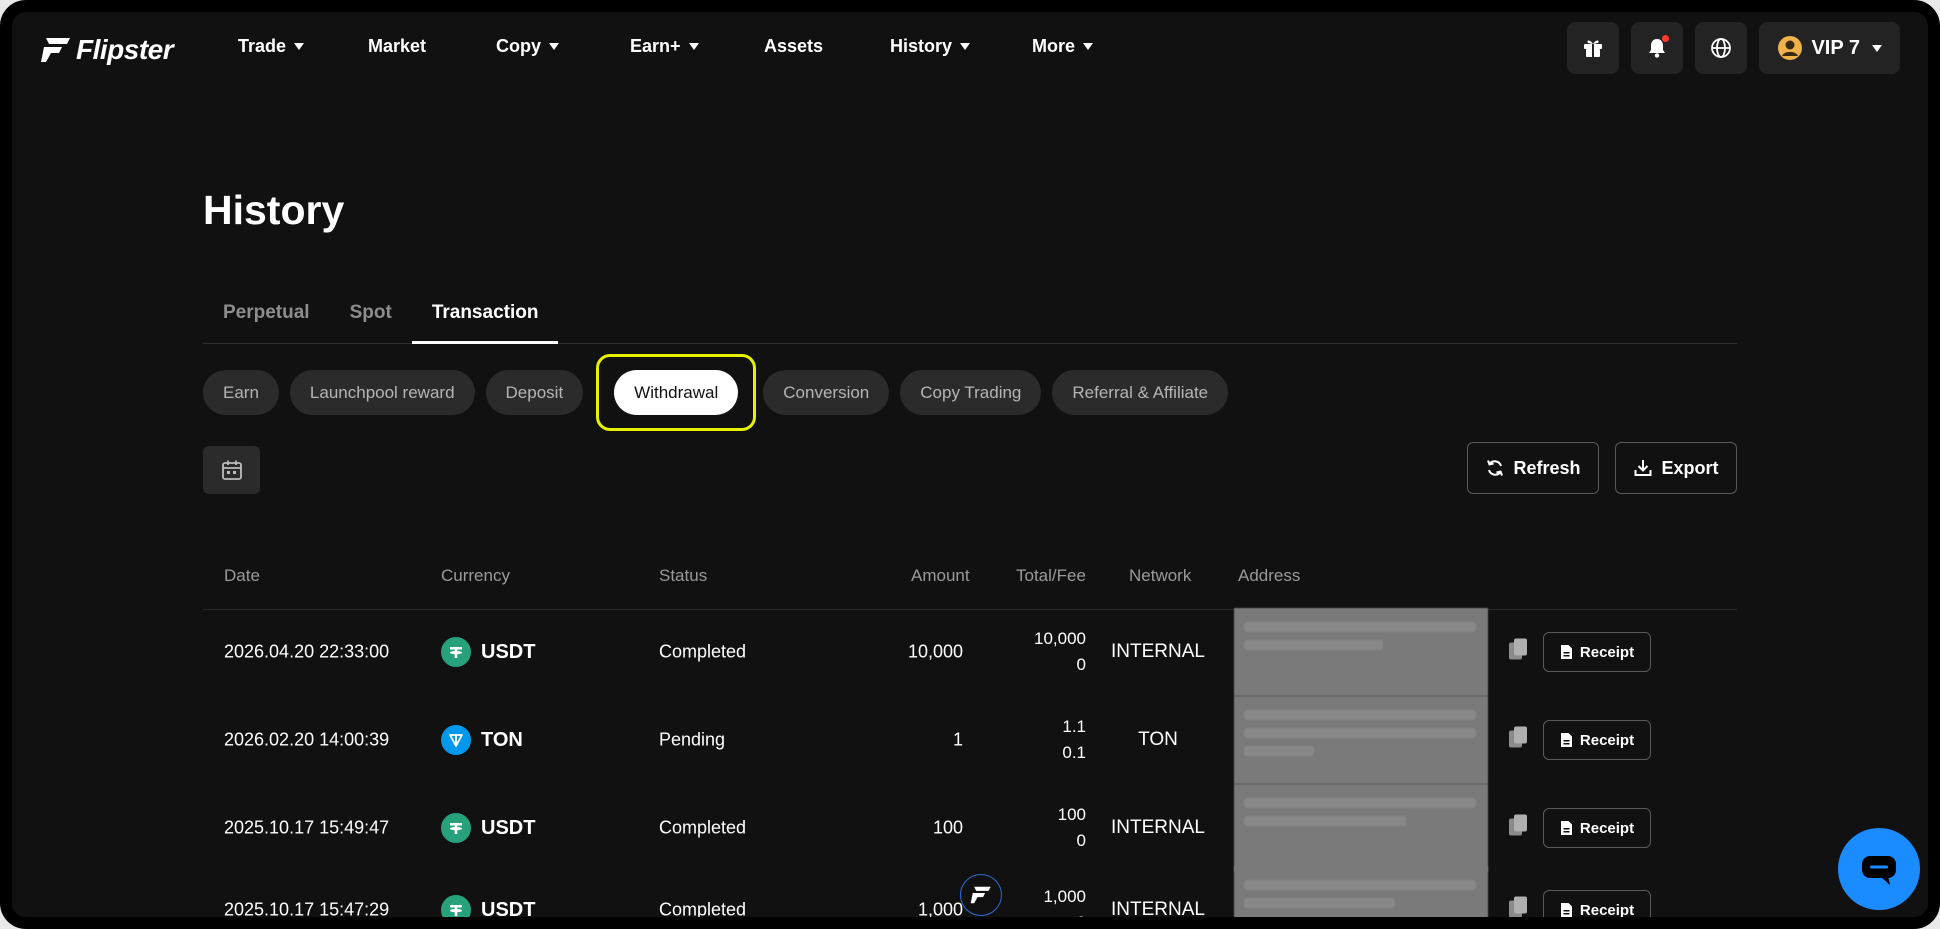 Image resolution: width=1940 pixels, height=929 pixels. Describe the element at coordinates (534, 392) in the screenshot. I see `filter-deposit: Deposit` at that location.